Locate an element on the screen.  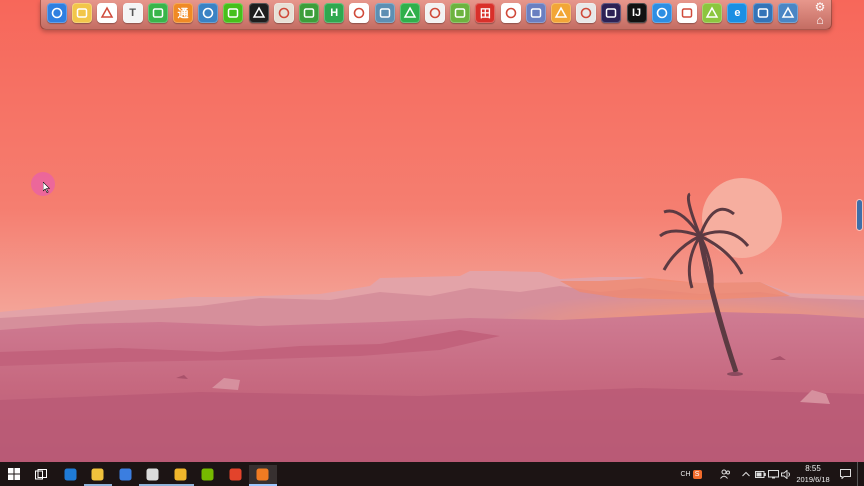
show-hidden-icons-button is located at coordinates (746, 474).